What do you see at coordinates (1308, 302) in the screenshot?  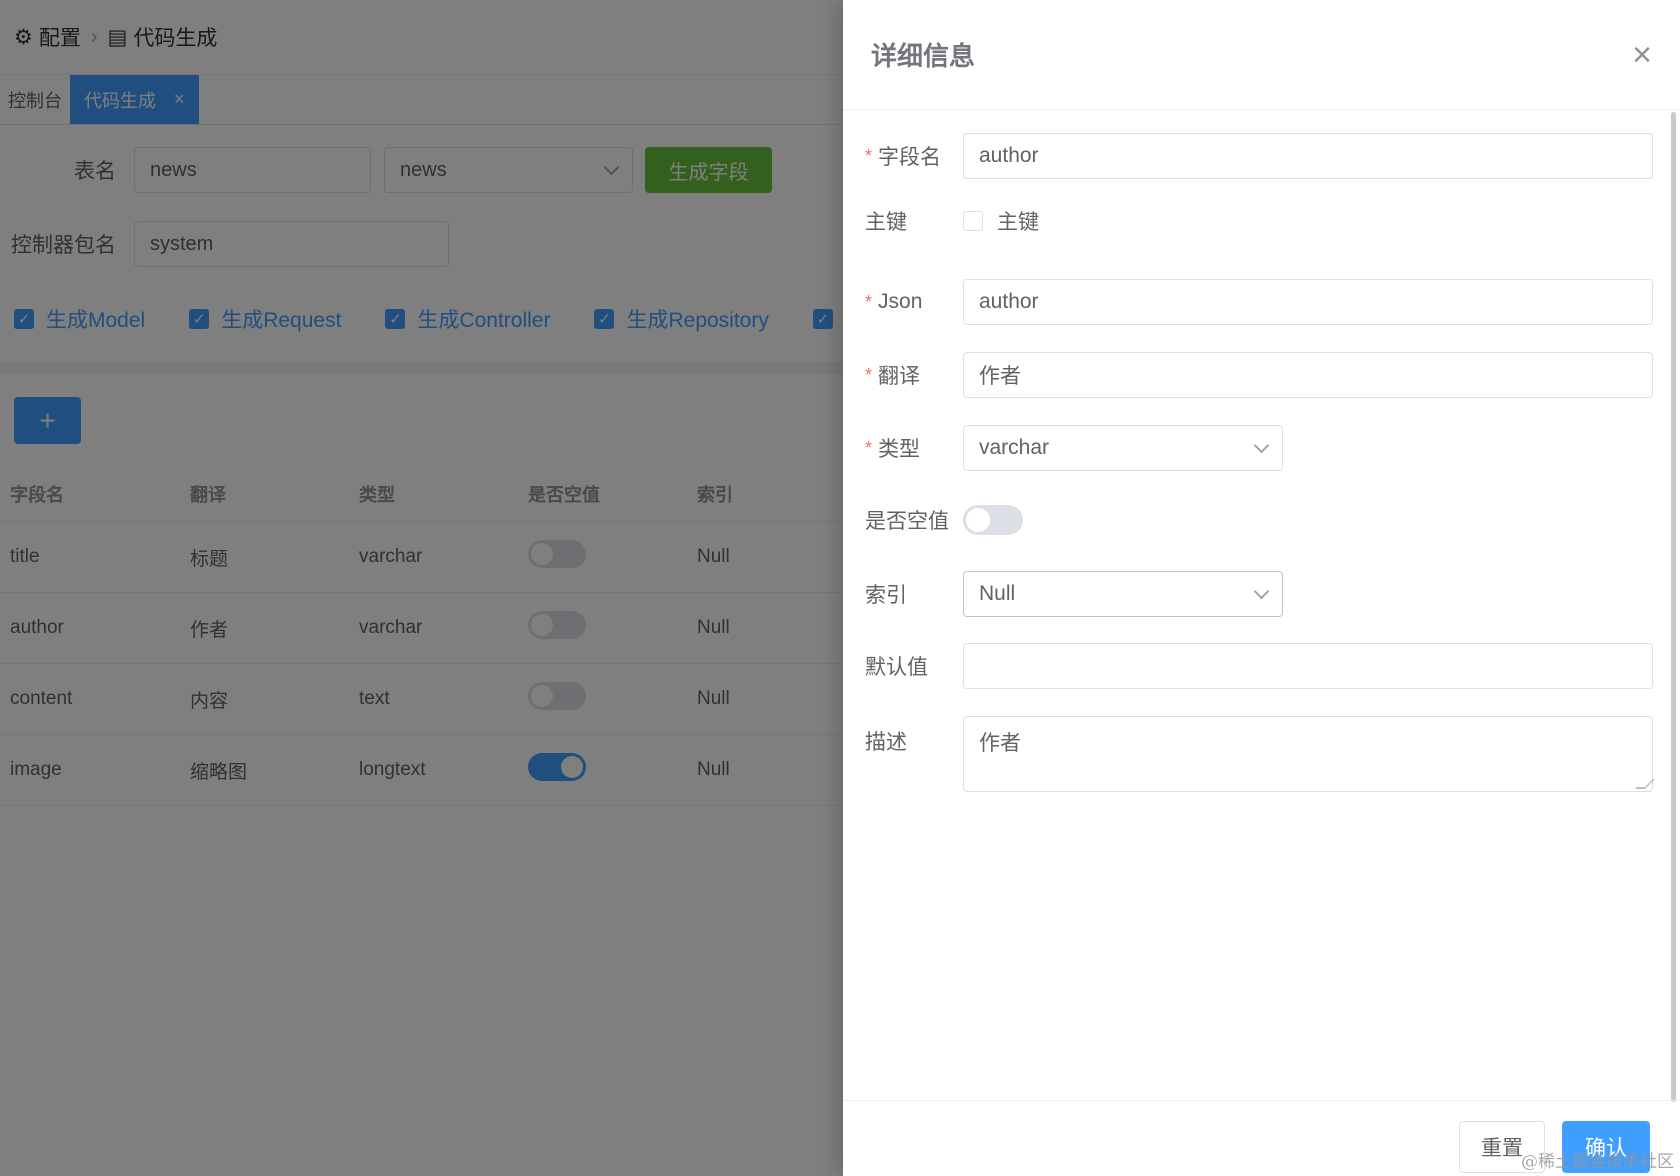 I see `json-input: author` at bounding box center [1308, 302].